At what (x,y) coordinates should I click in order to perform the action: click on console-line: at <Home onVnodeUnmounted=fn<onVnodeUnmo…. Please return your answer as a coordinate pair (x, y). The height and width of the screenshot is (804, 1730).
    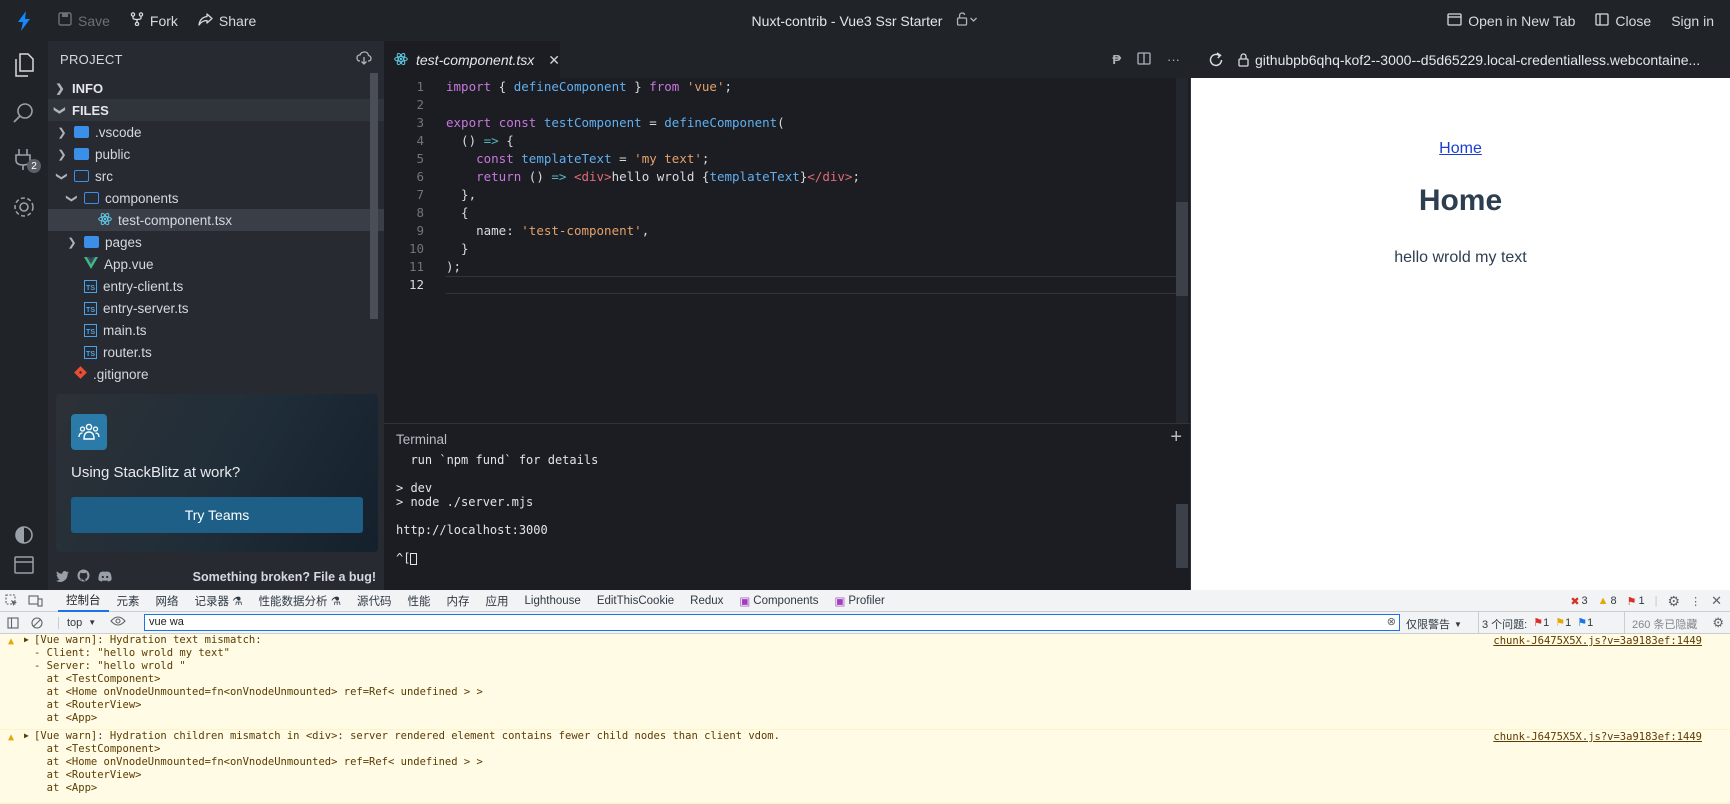
    Looking at the image, I should click on (258, 762).